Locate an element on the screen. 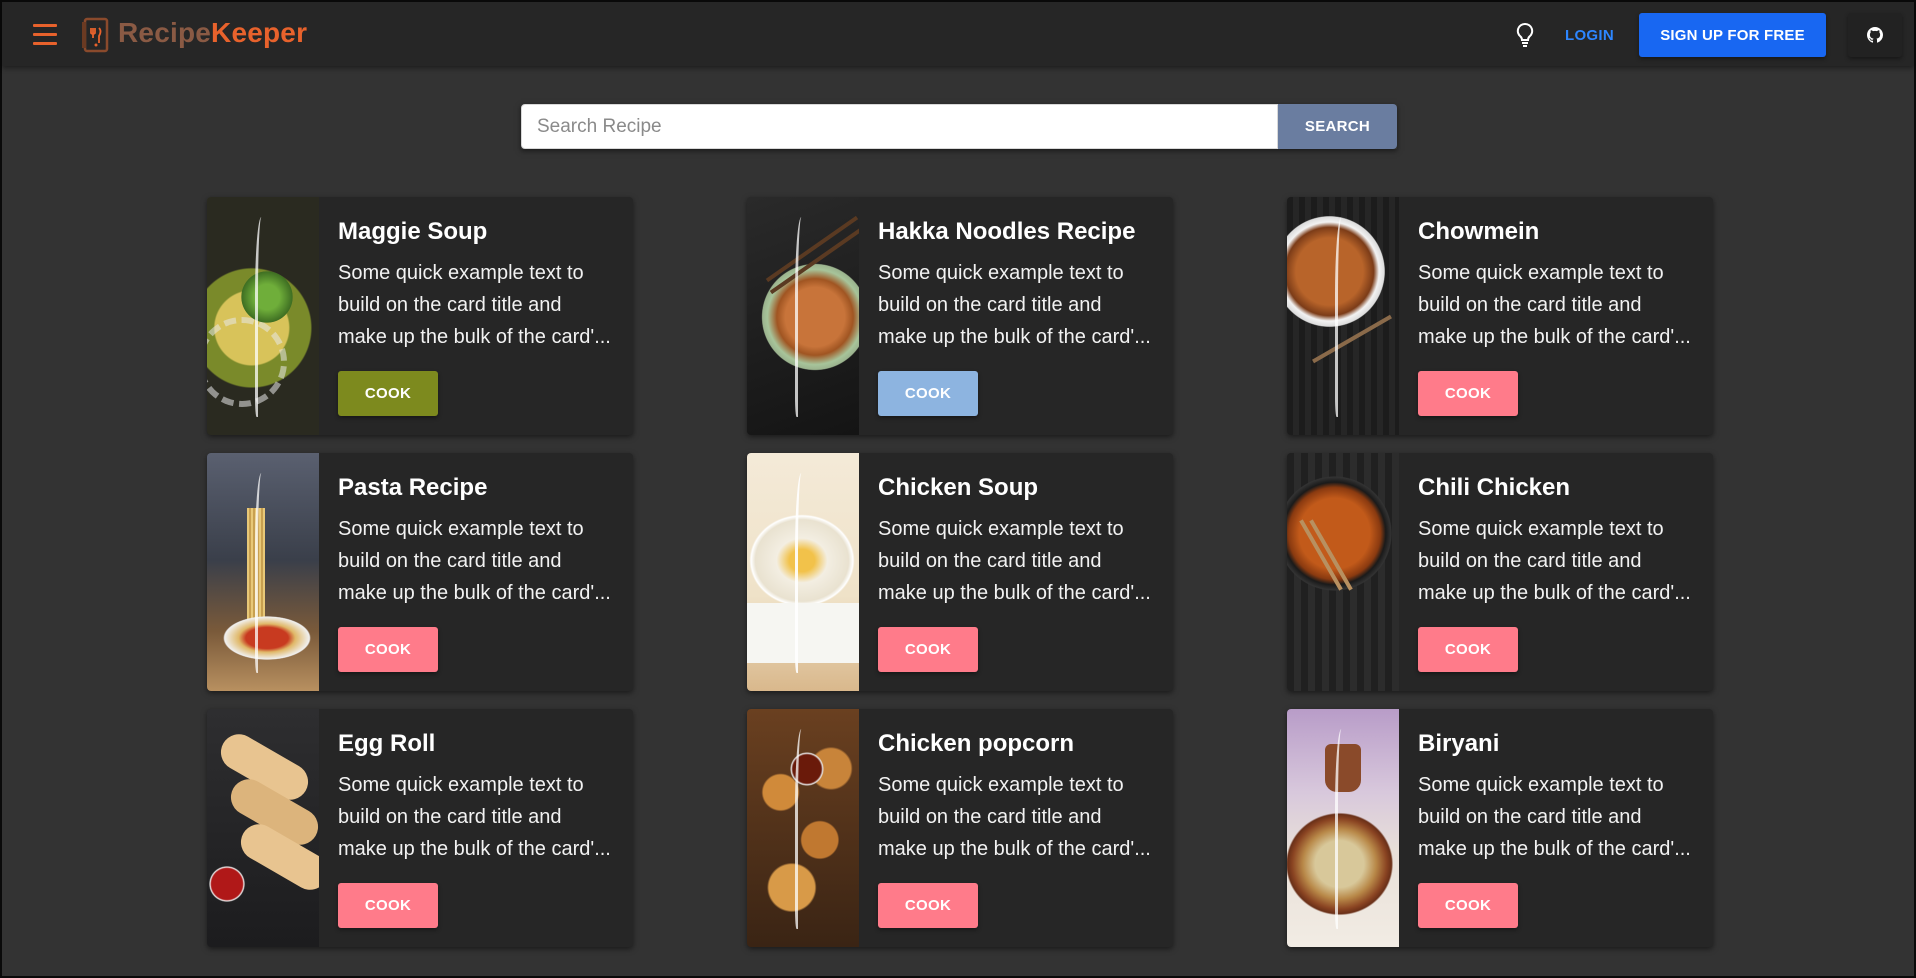 The image size is (1916, 978). card-title: Biryani is located at coordinates (1459, 743).